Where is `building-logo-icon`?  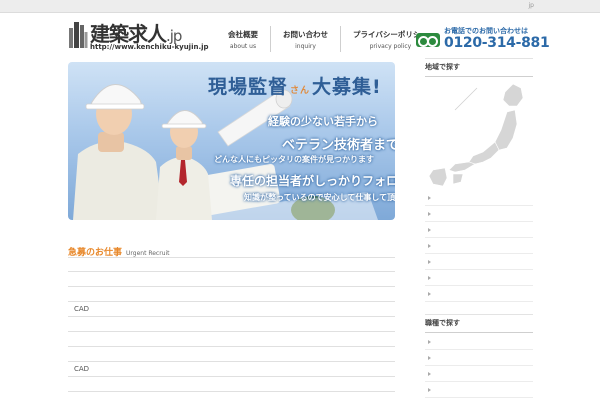 building-logo-icon is located at coordinates (78, 35).